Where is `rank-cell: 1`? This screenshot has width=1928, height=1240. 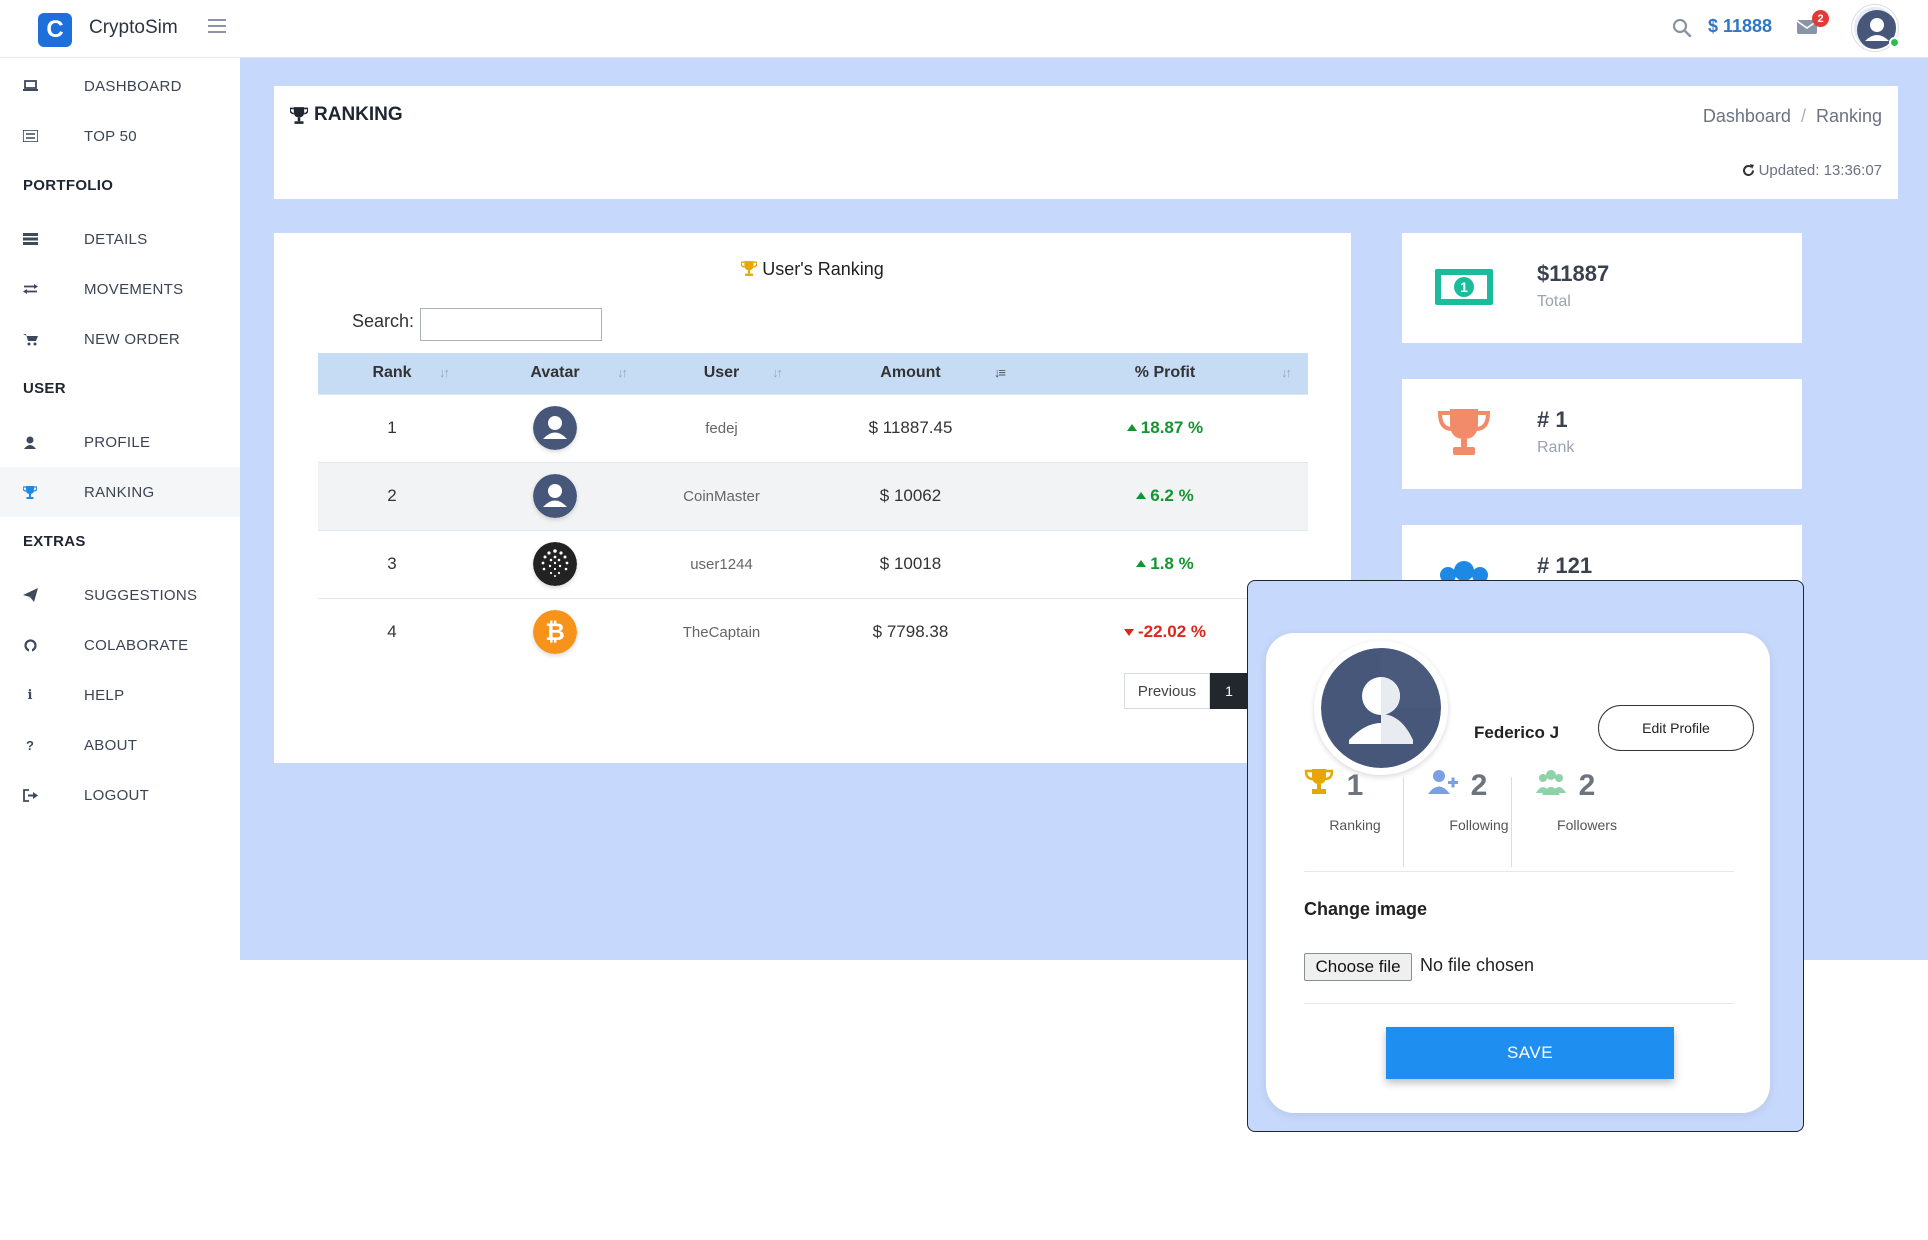
rank-cell: 1 is located at coordinates (392, 427).